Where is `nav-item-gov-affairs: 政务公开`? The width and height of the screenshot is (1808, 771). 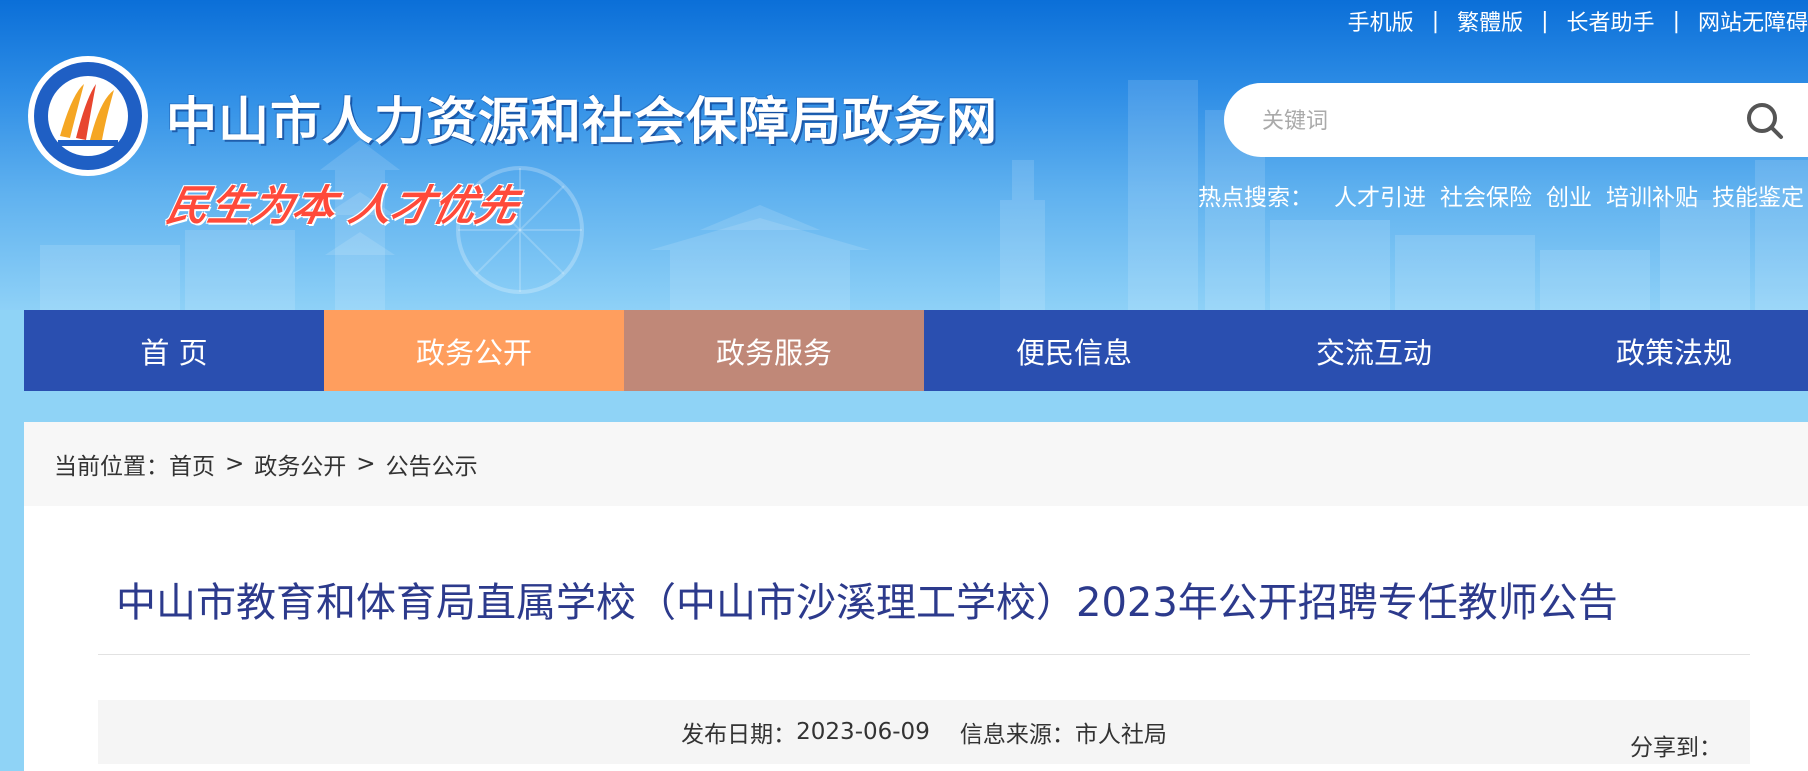 nav-item-gov-affairs: 政务公开 is located at coordinates (474, 350).